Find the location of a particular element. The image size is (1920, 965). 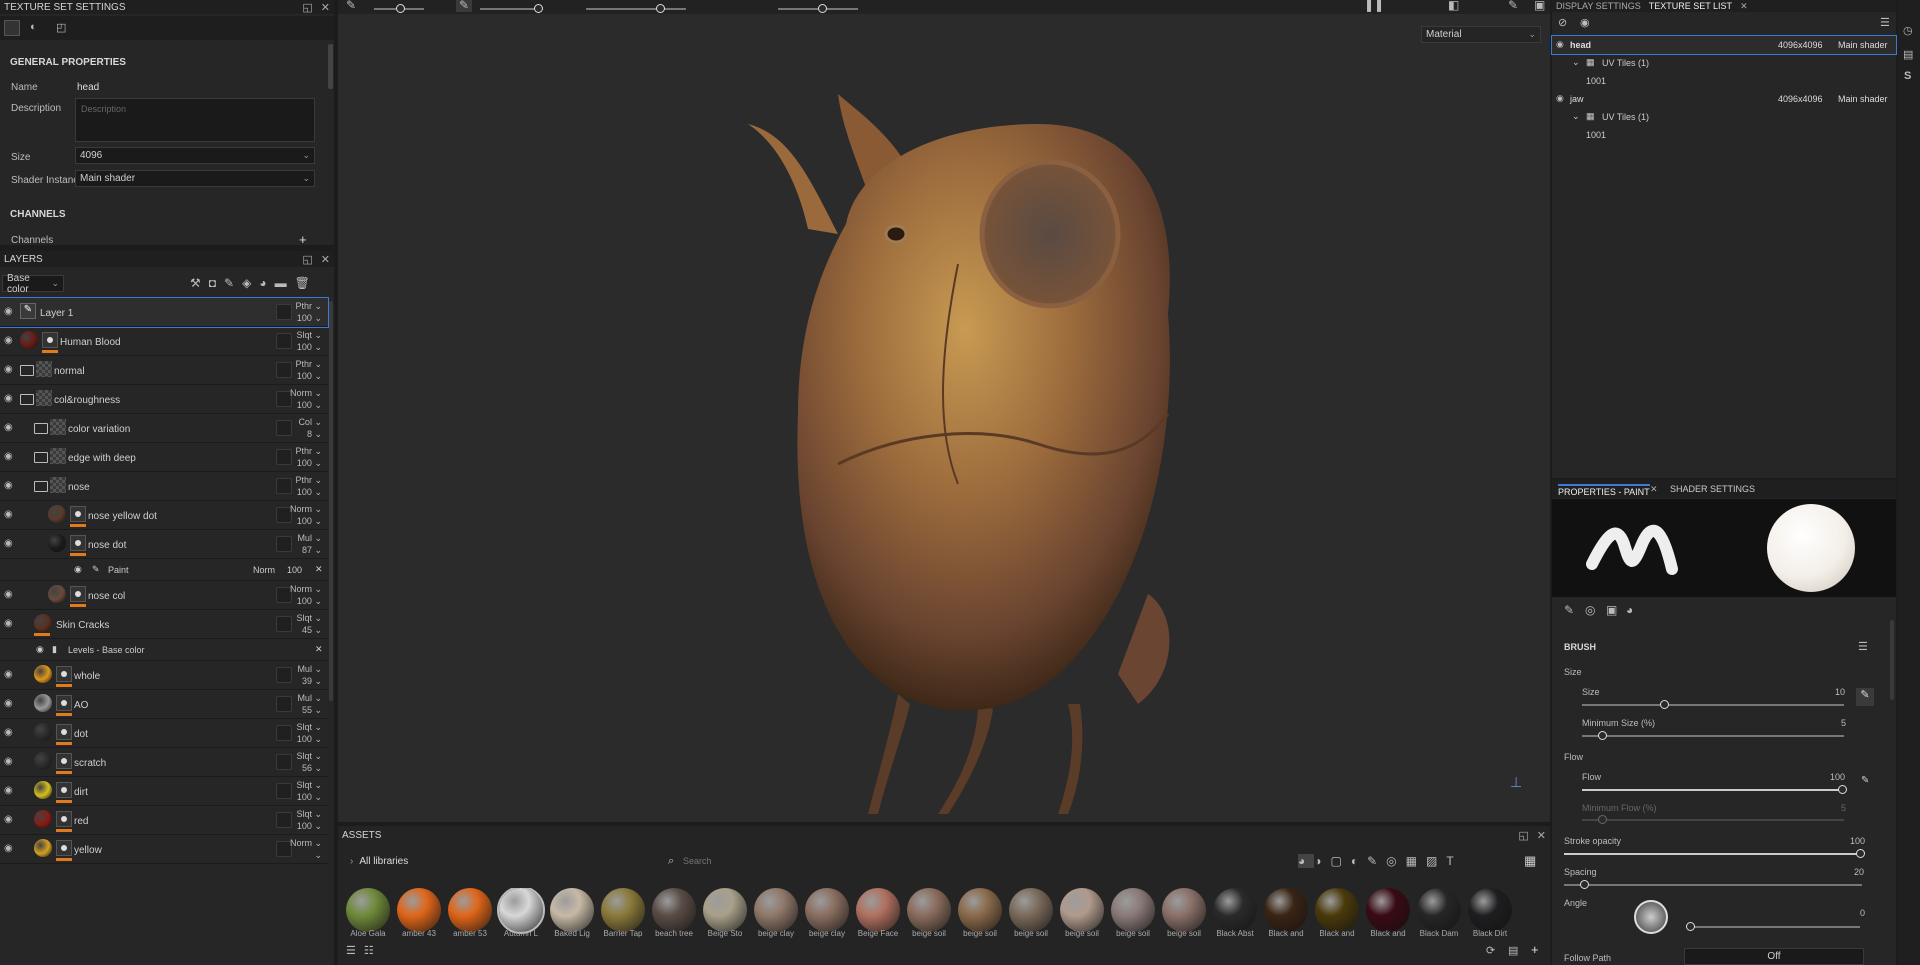

paint-mode-icon: ✎ is located at coordinates (464, 6).